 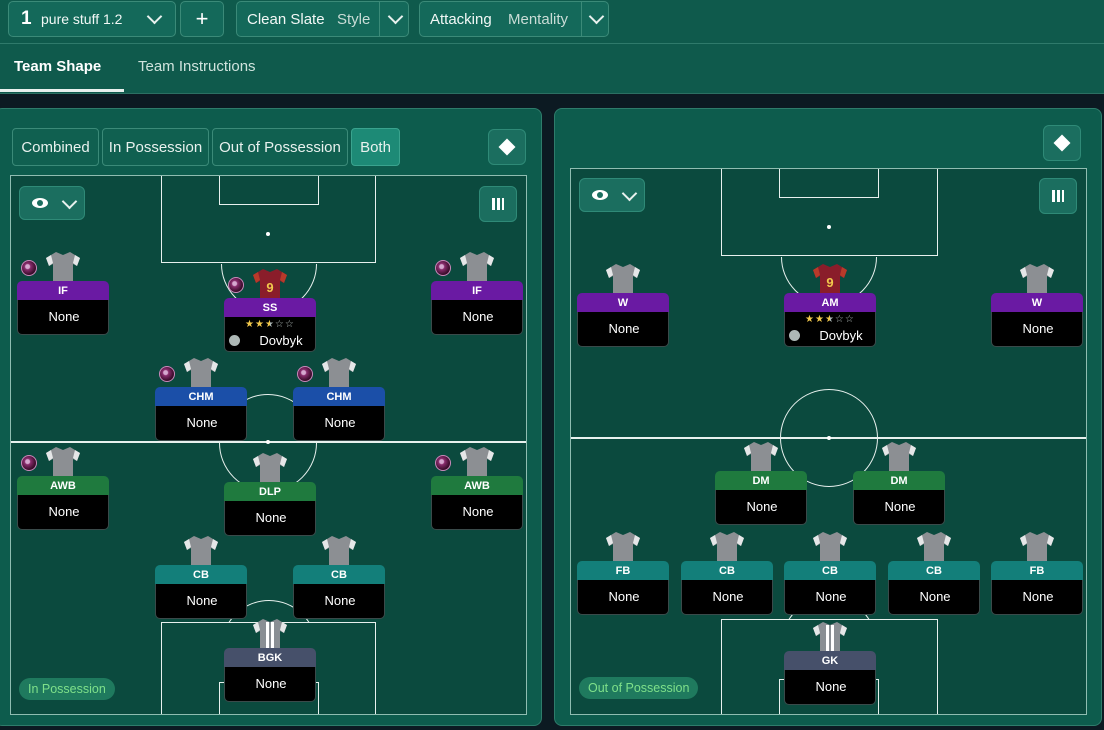 I want to click on divider, so click(x=581, y=19).